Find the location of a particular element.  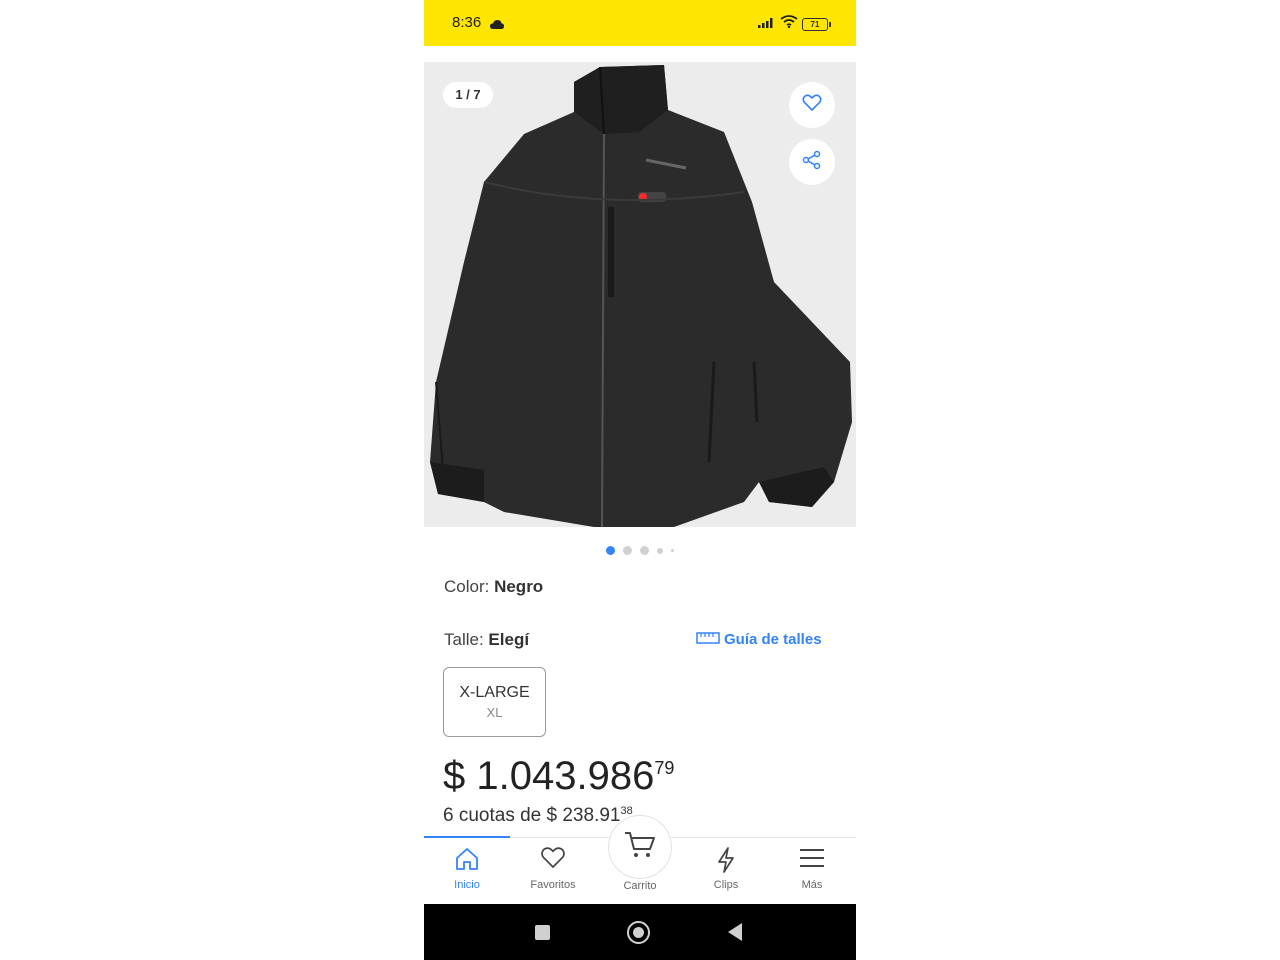

size-option-xl: X-LARGE XL is located at coordinates (494, 702).